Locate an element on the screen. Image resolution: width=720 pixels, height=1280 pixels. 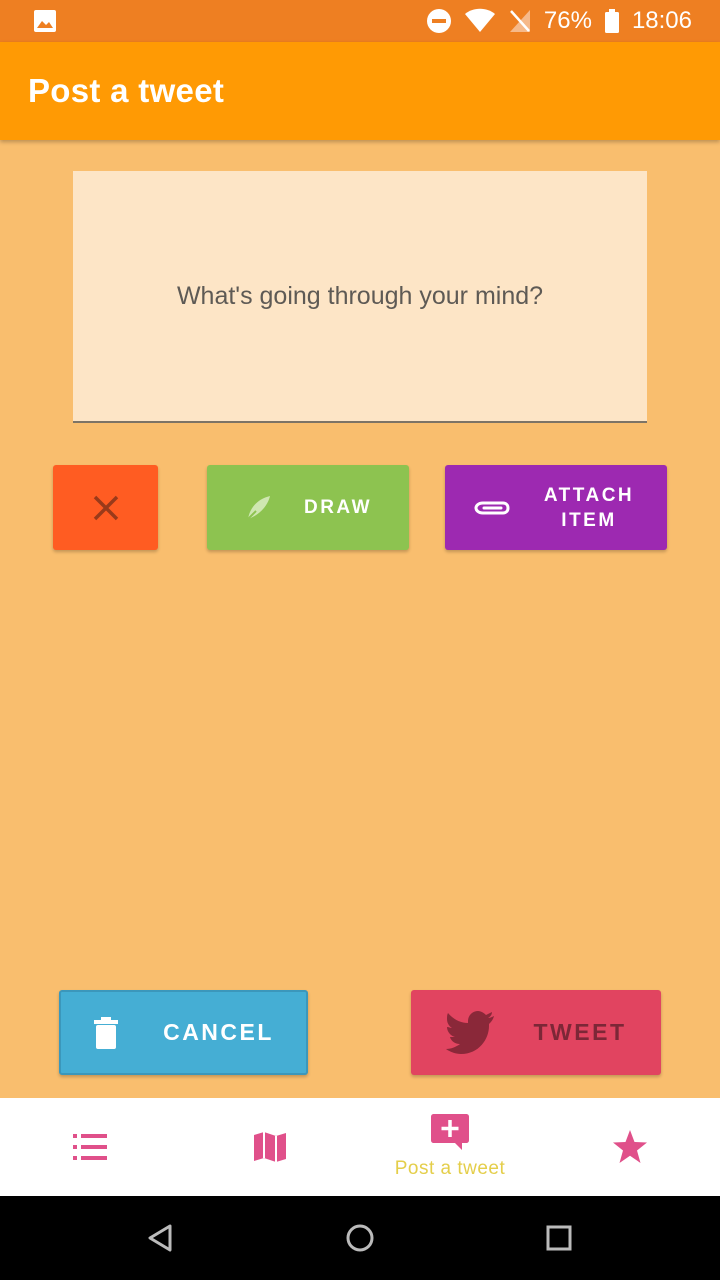
nav-post-label: Post a tweet is located at coordinates (450, 1168).